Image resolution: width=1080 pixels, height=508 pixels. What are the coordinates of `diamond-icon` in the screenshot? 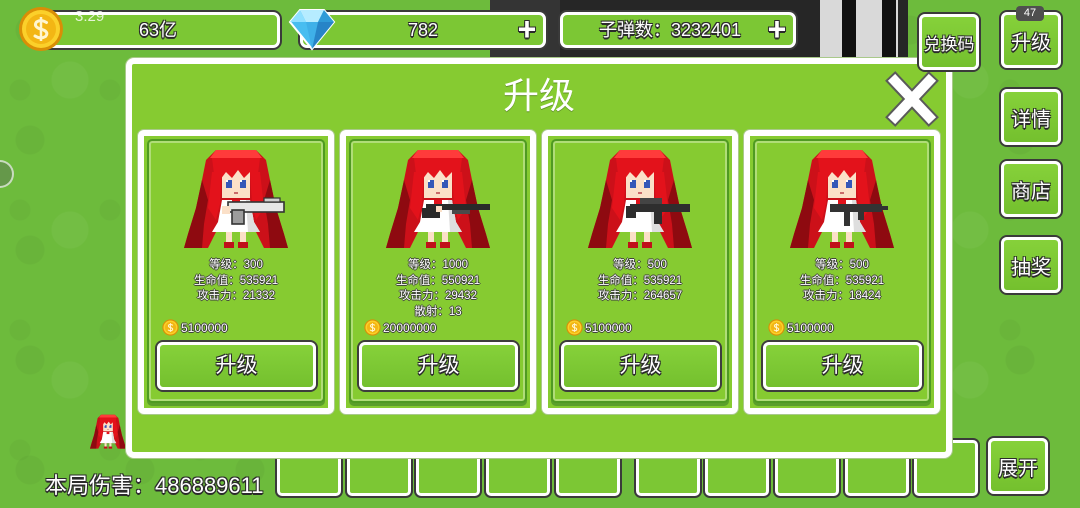 It's located at (312, 29).